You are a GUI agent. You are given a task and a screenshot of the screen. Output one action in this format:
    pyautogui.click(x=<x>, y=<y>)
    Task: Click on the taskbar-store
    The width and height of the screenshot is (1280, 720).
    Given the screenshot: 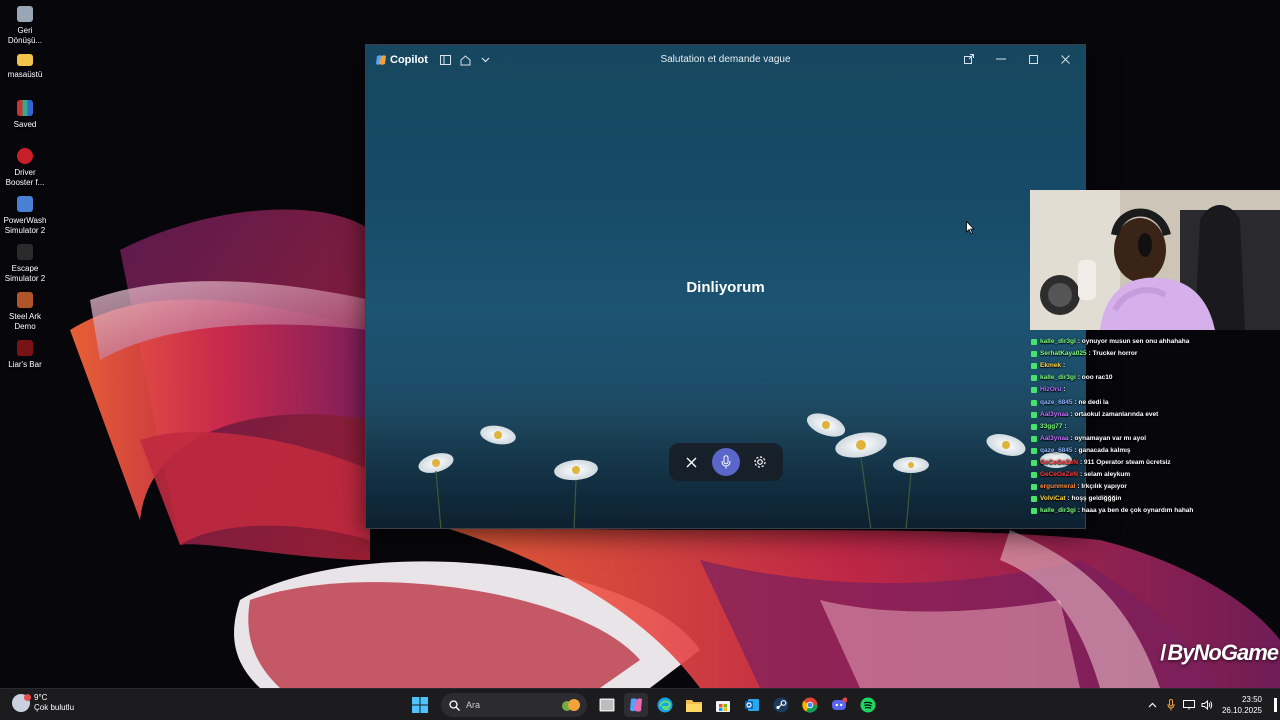 What is the action you would take?
    pyautogui.click(x=723, y=705)
    